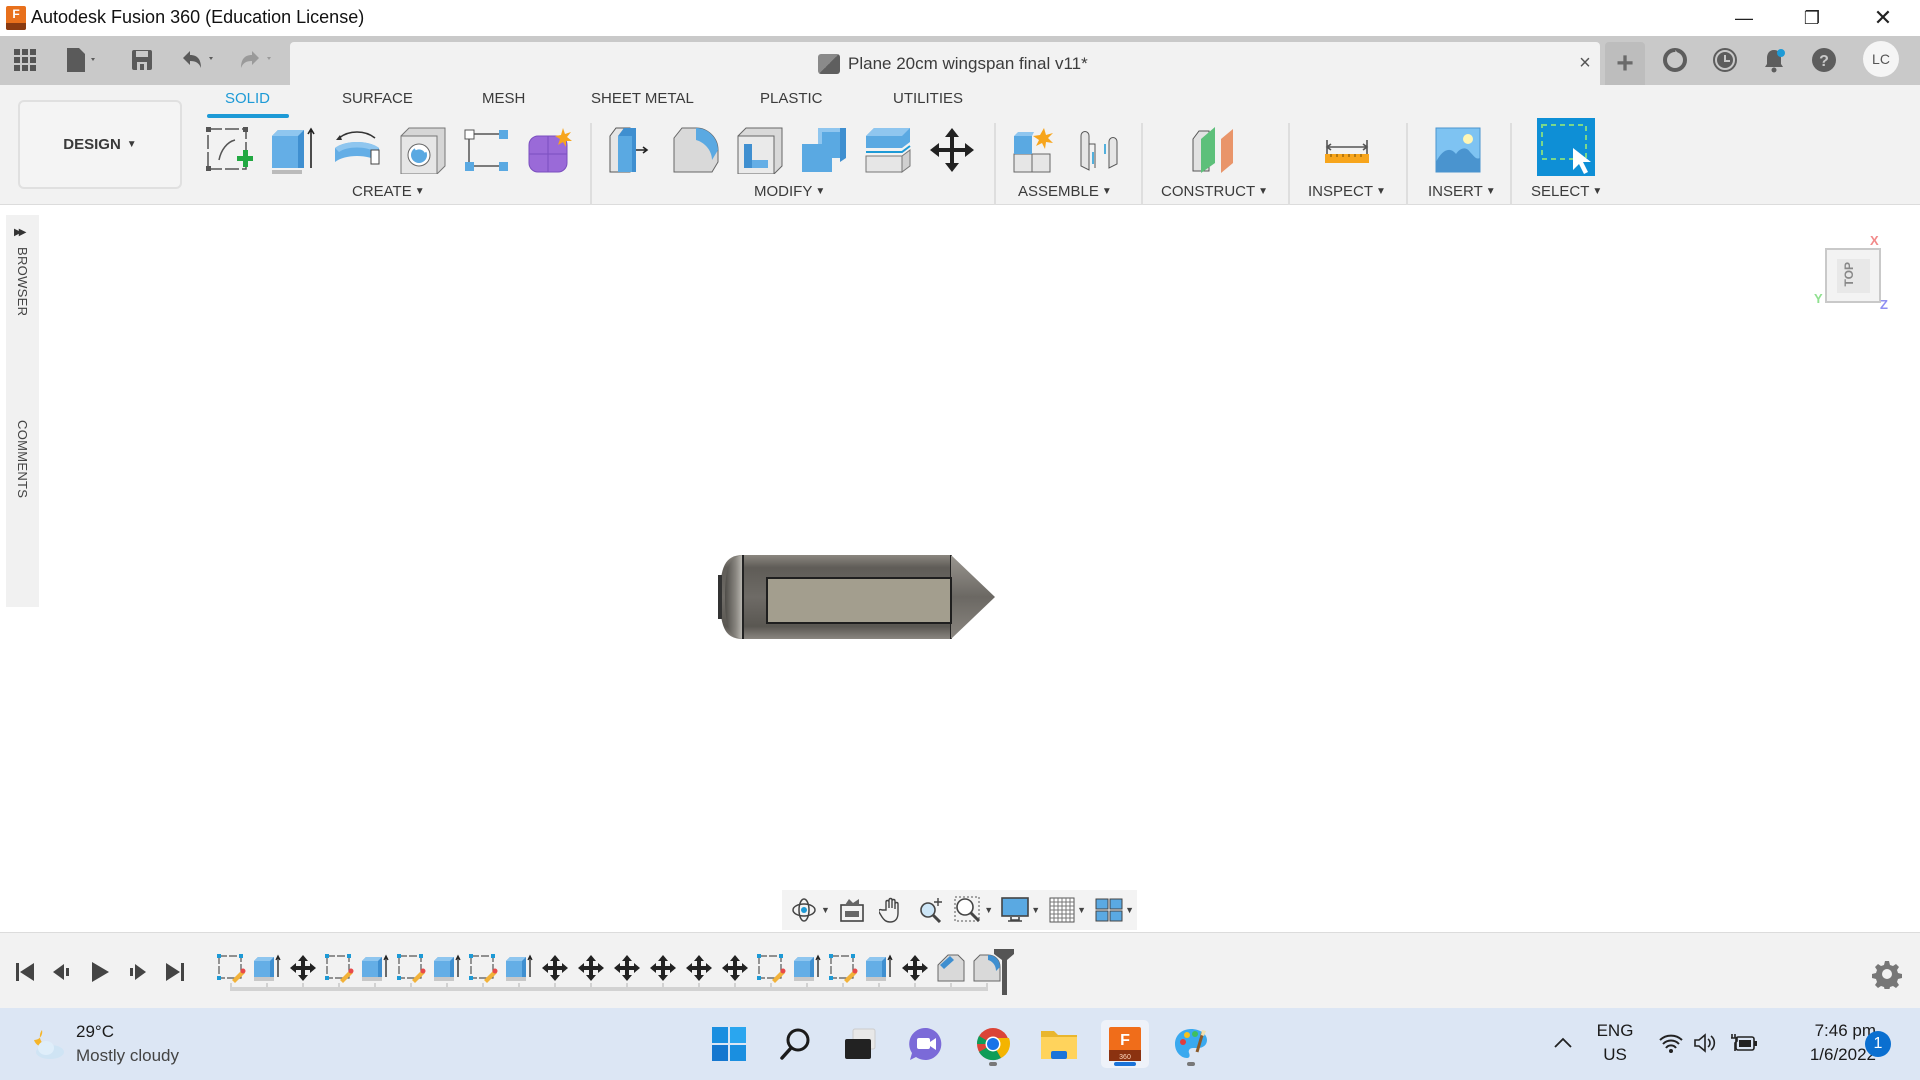 Image resolution: width=1920 pixels, height=1080 pixels. What do you see at coordinates (760, 150) in the screenshot?
I see `shell-tool` at bounding box center [760, 150].